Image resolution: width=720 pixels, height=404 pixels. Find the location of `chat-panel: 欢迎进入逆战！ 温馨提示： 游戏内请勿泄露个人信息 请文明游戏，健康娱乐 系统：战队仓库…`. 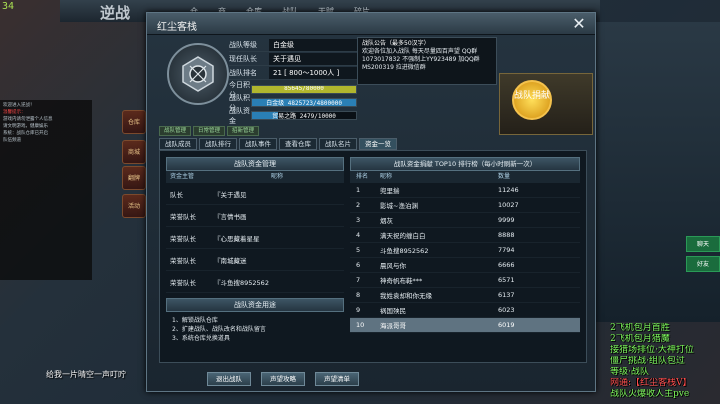

chat-panel: 欢迎进入逆战！ 温馨提示： 游戏内请勿泄露个人信息 请文明游戏，健康娱乐 系统：战队仓库… is located at coordinates (46, 190).